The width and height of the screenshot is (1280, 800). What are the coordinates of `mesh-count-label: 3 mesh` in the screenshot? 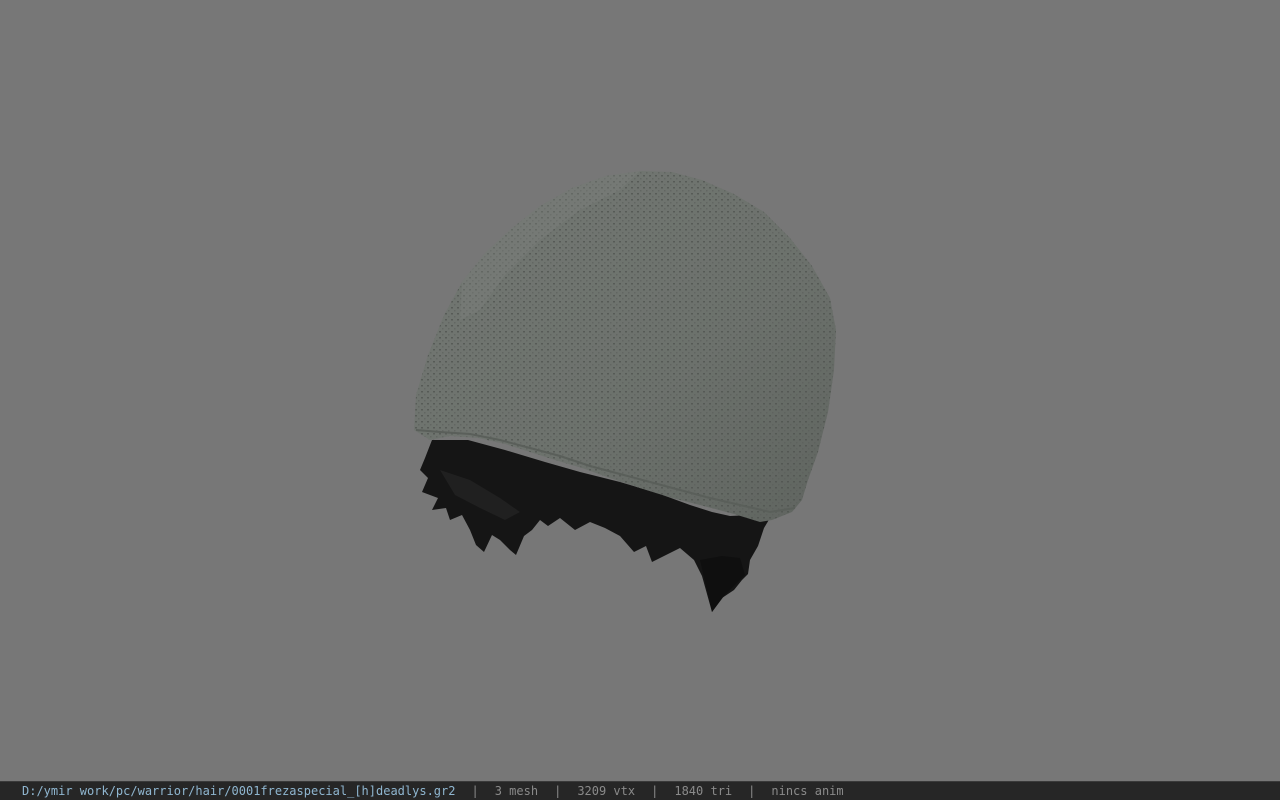 It's located at (516, 791).